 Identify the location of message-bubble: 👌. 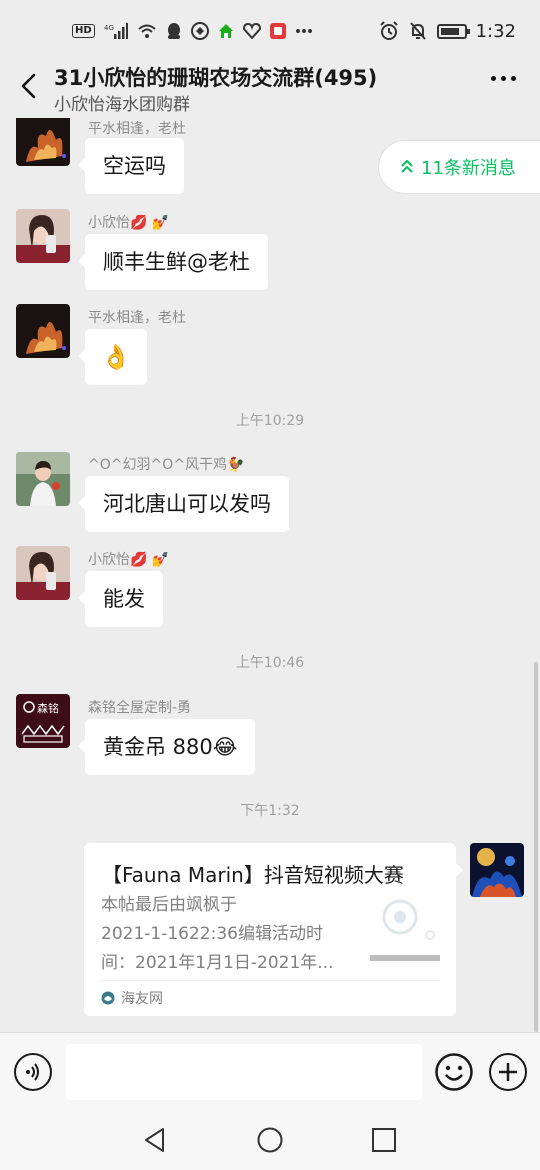
(112, 357).